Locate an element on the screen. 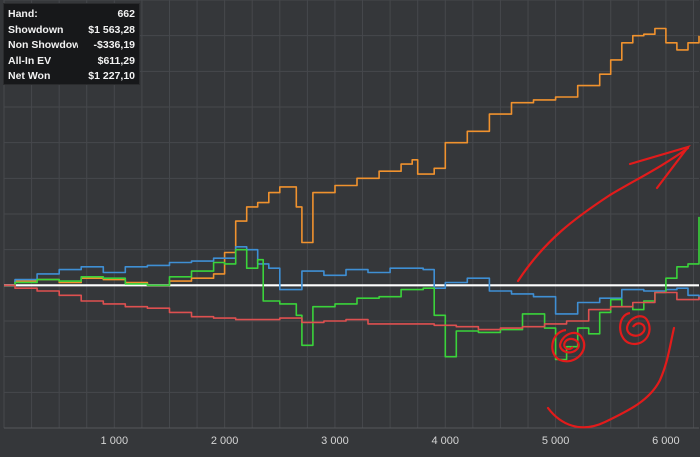 The image size is (700, 457). x-tick-label: 4 000 is located at coordinates (446, 441).